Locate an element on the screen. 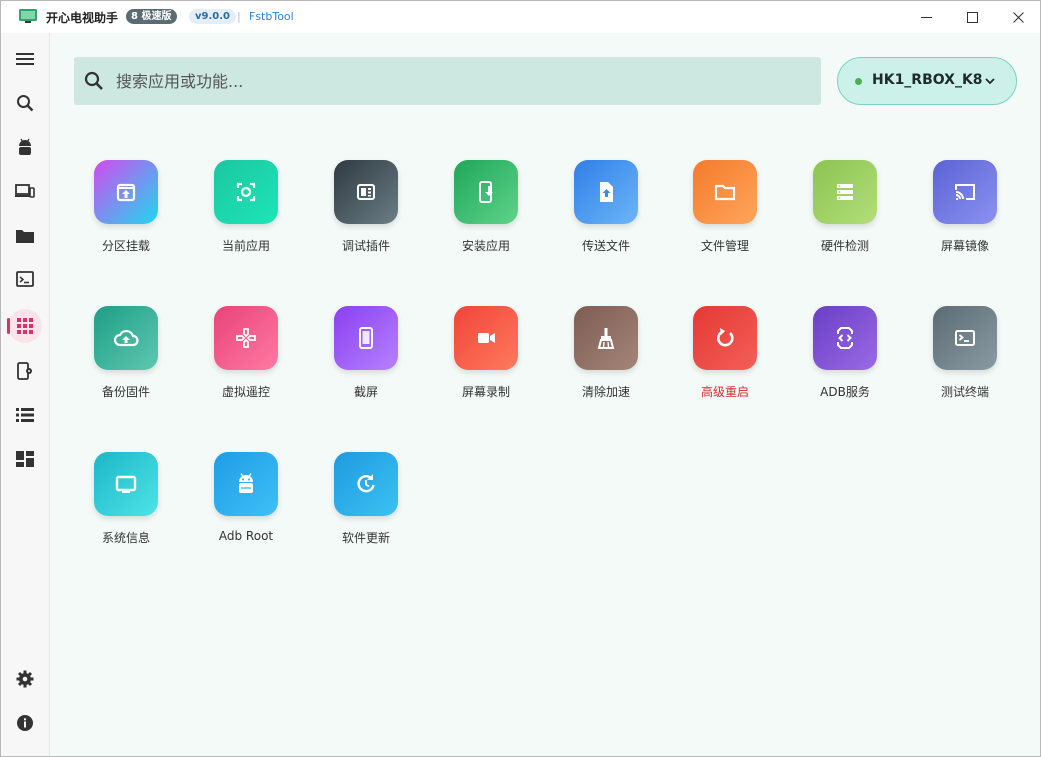  virtual-remote-icon is located at coordinates (246, 338).